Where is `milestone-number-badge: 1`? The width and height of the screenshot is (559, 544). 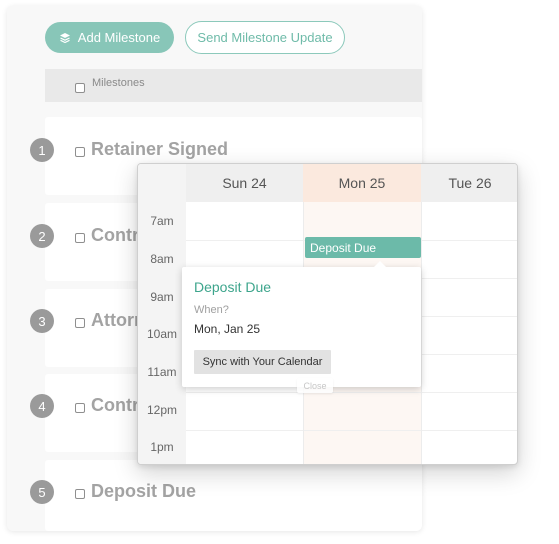 milestone-number-badge: 1 is located at coordinates (42, 150).